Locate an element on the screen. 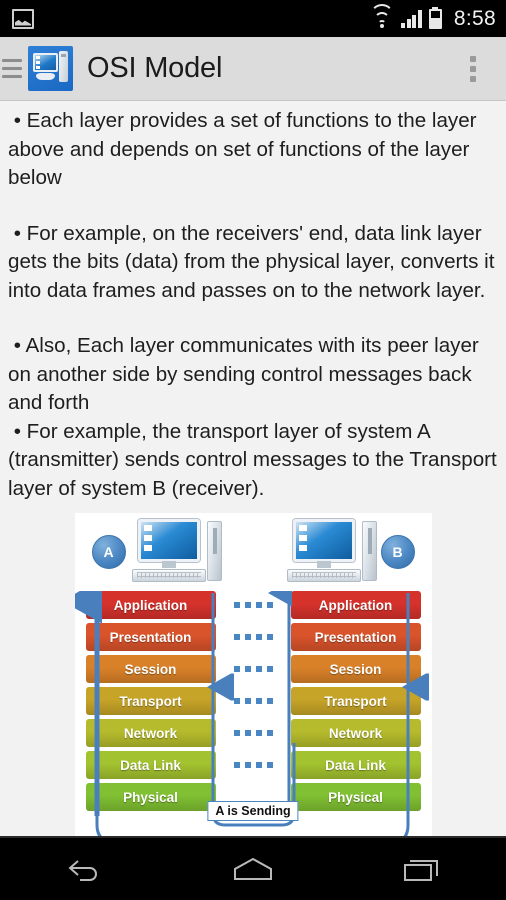  layer-network-b: Network is located at coordinates (355, 733).